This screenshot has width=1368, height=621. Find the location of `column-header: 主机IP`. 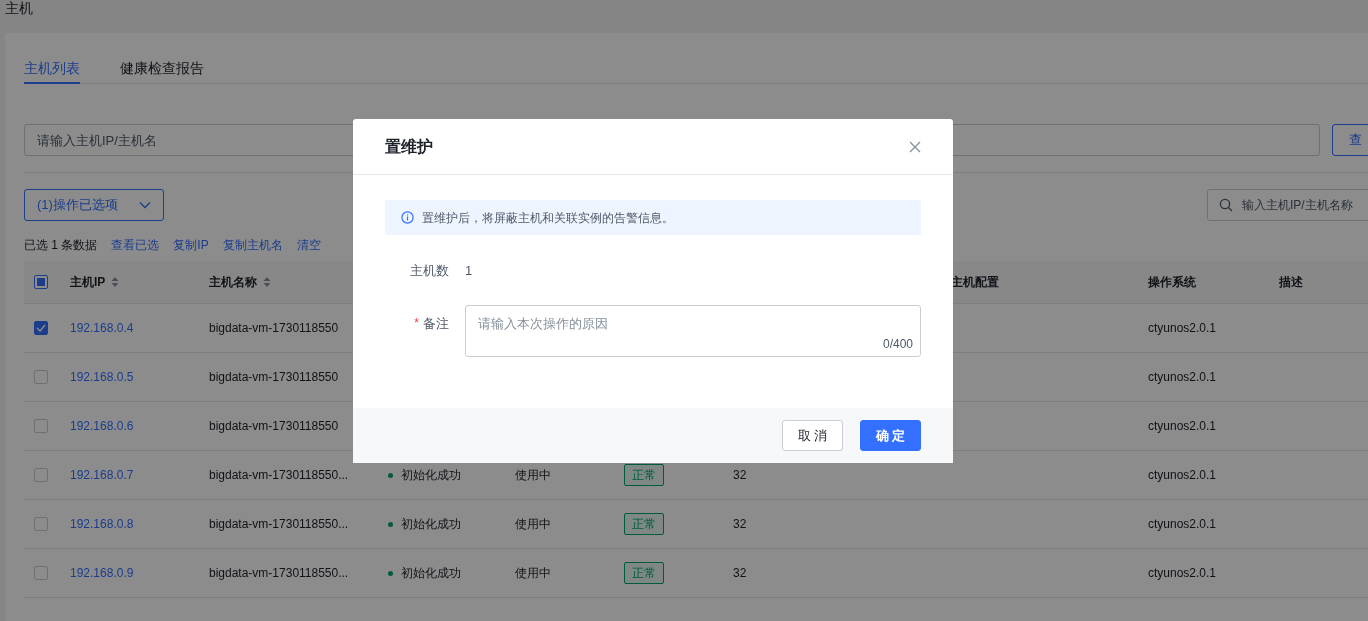

column-header: 主机IP is located at coordinates (88, 282).